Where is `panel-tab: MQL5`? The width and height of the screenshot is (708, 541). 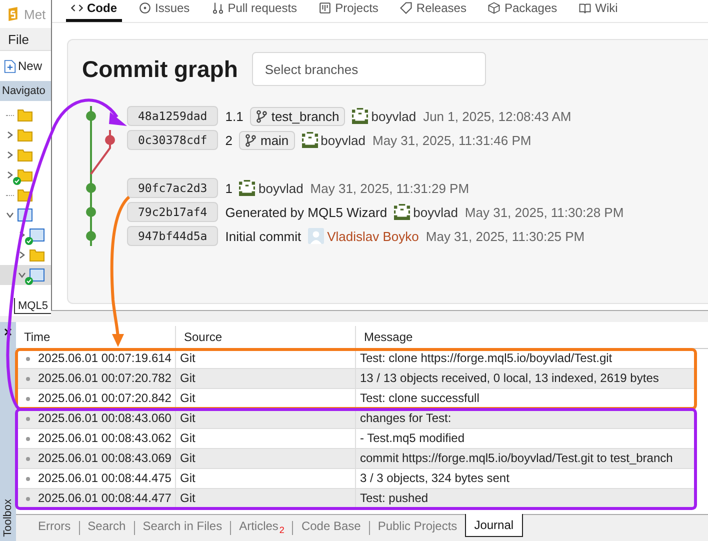
panel-tab: MQL5 is located at coordinates (32, 306).